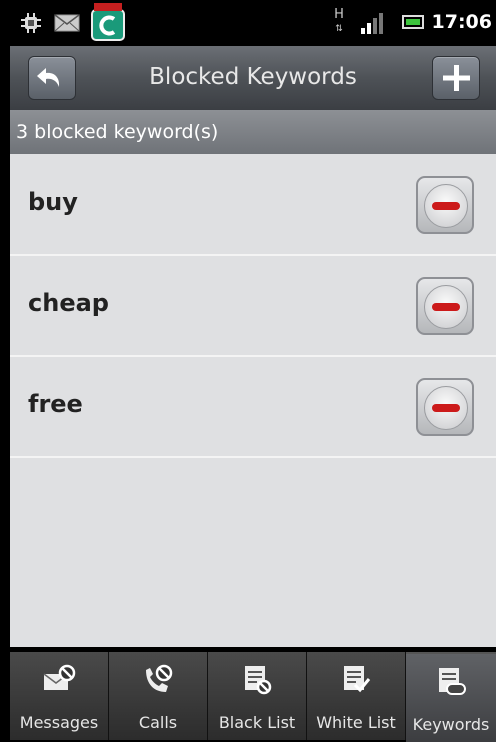 The height and width of the screenshot is (742, 496). Describe the element at coordinates (59, 696) in the screenshot. I see `tab-messages: Messages` at that location.